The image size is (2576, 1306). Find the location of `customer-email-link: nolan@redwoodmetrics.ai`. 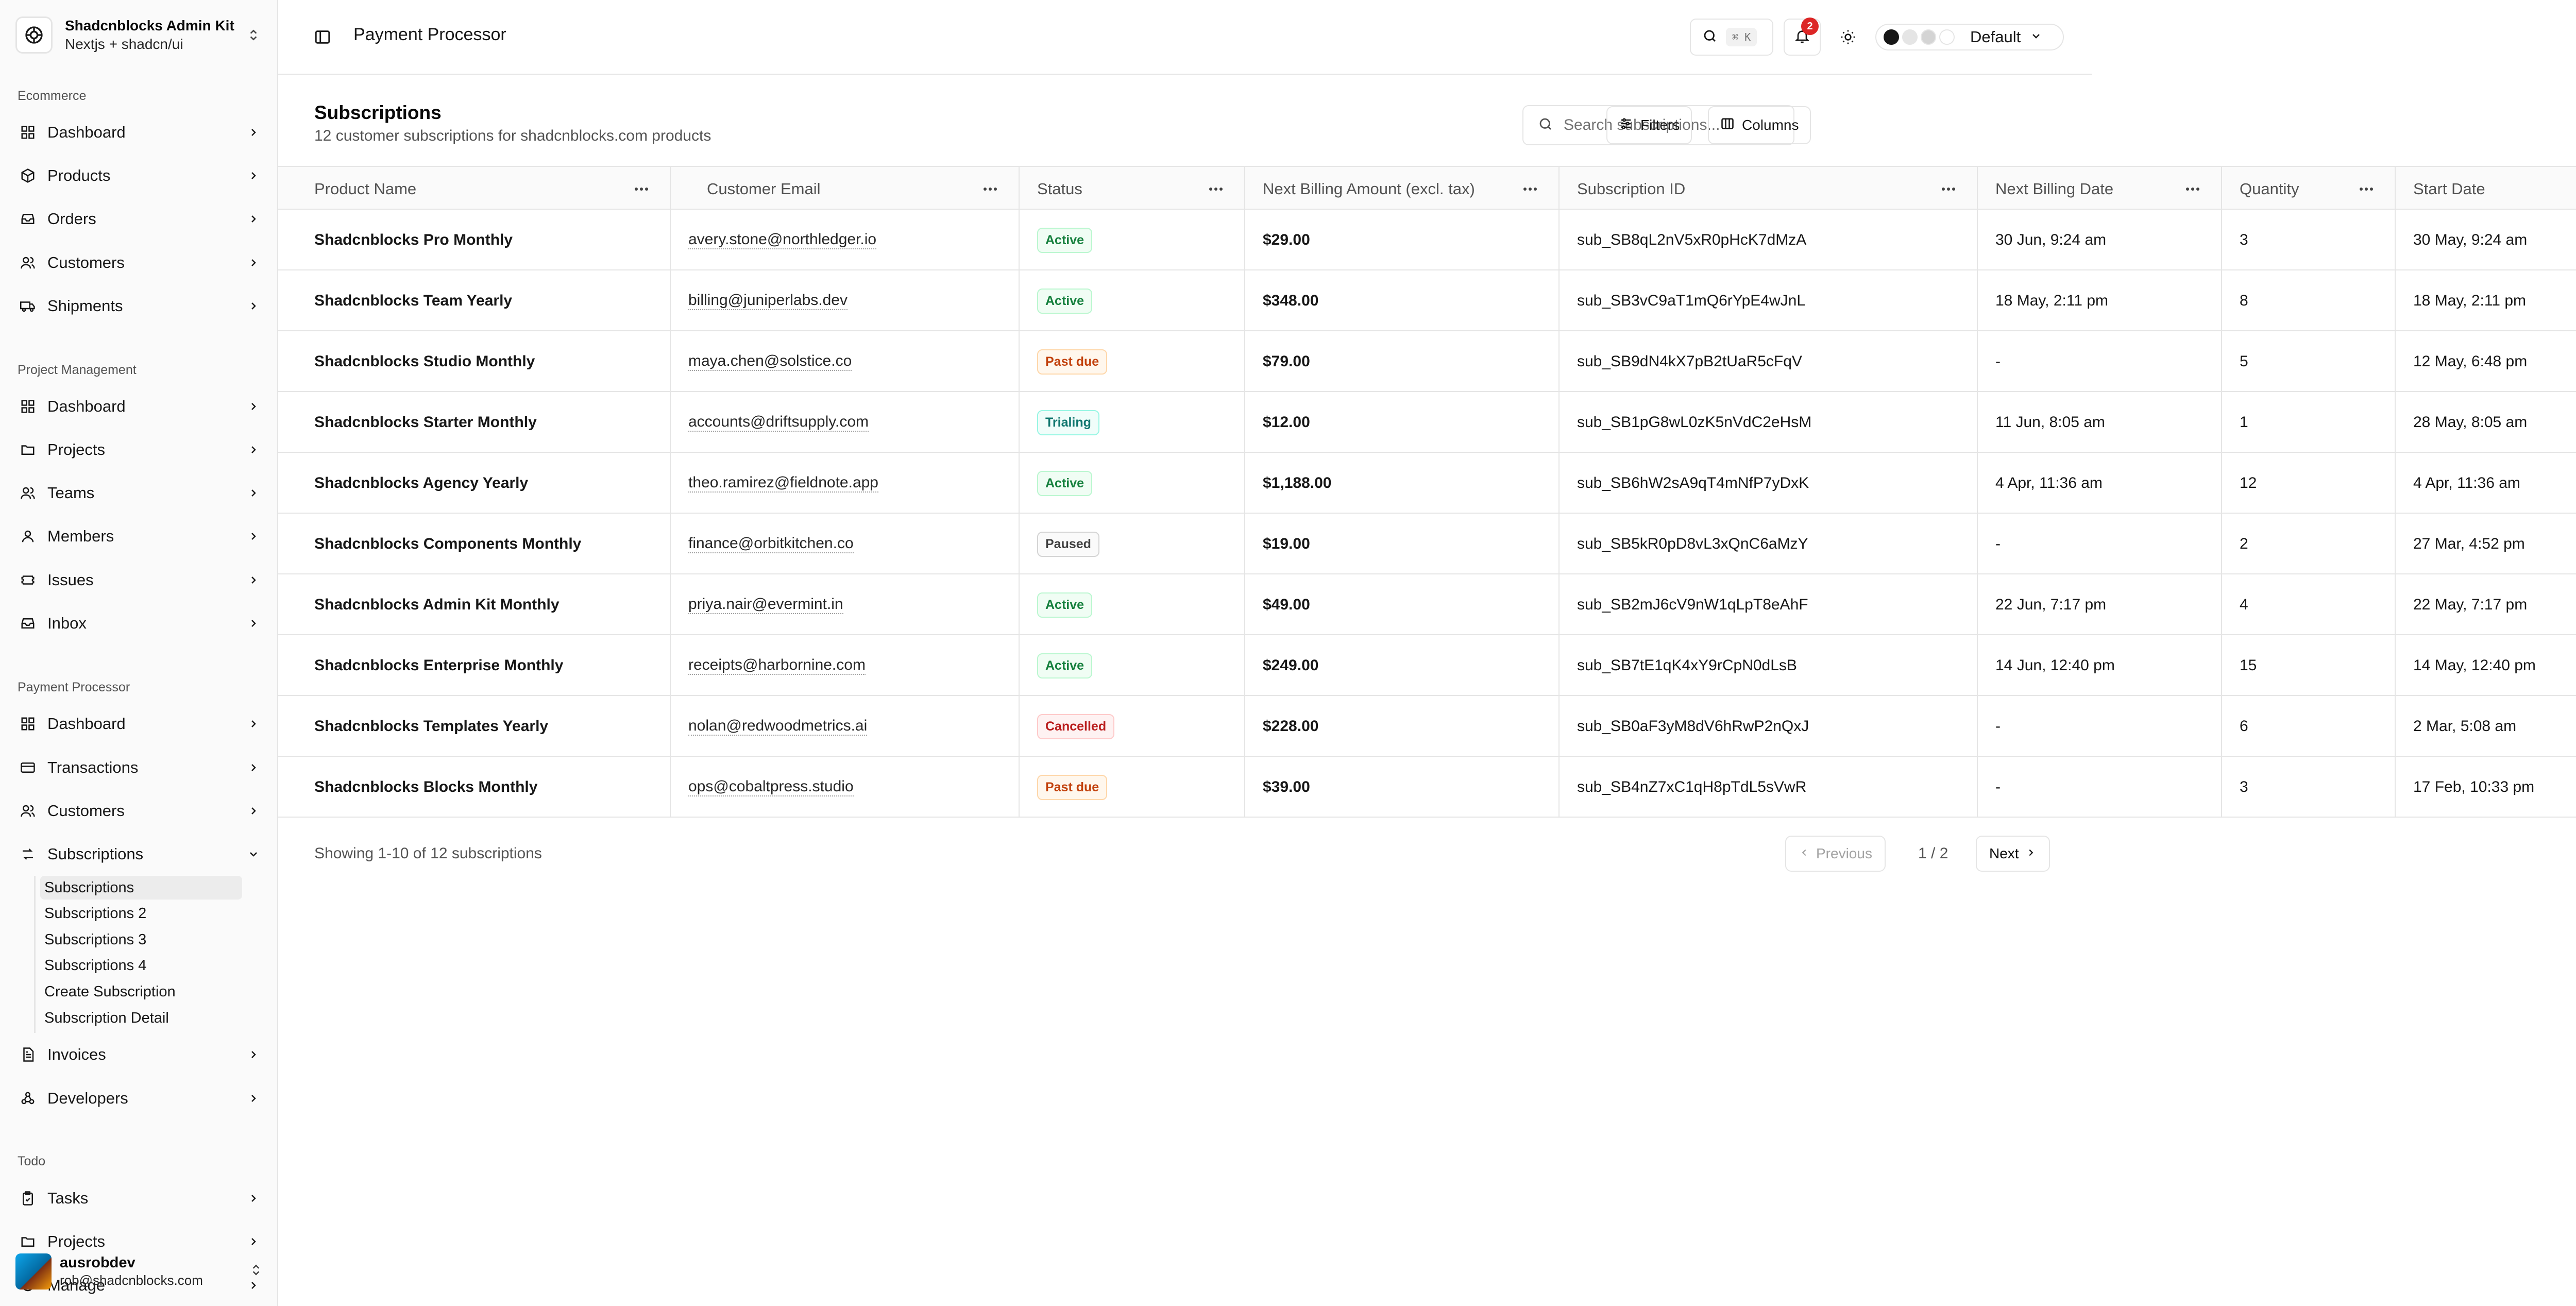

customer-email-link: nolan@redwoodmetrics.ai is located at coordinates (778, 726).